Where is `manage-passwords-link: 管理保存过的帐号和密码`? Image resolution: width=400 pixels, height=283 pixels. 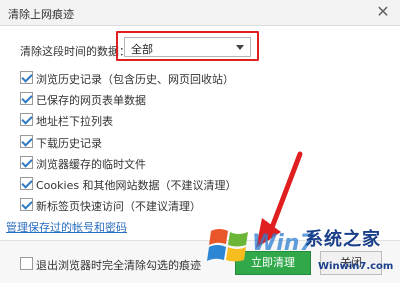
manage-passwords-link: 管理保存过的帐号和密码 is located at coordinates (66, 227).